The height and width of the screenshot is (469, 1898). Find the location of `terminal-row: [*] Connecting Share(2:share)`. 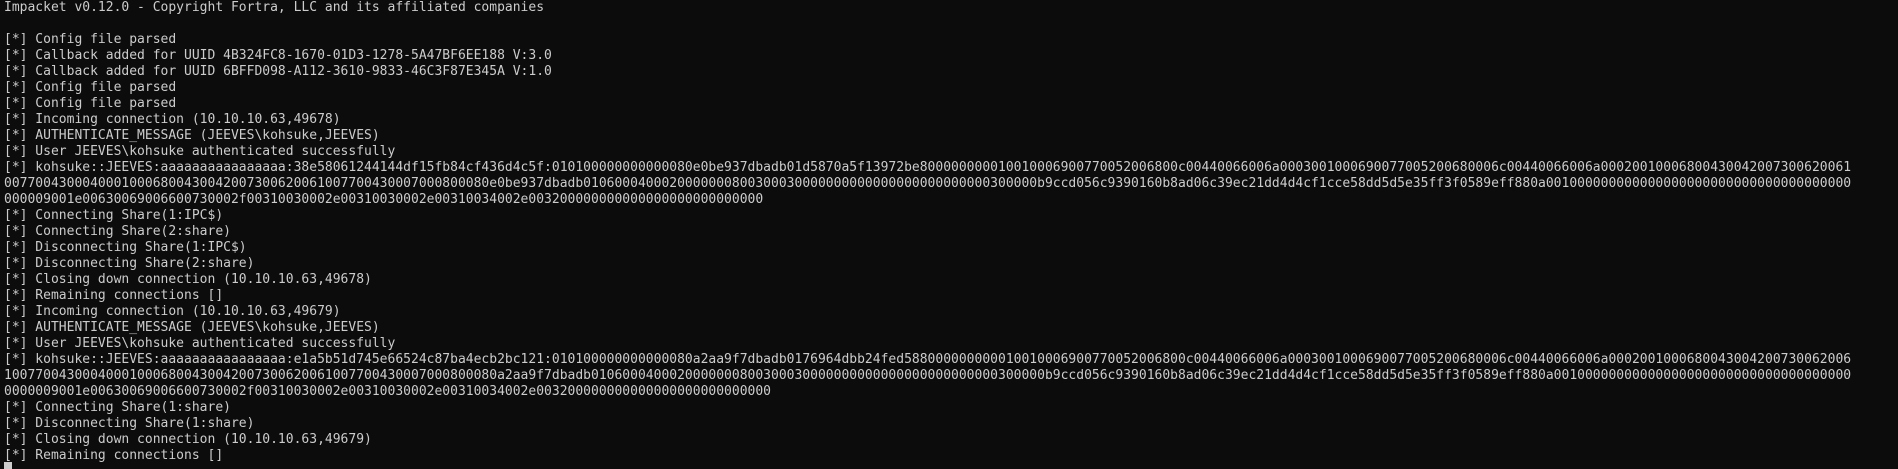

terminal-row: [*] Connecting Share(2:share) is located at coordinates (117, 231).